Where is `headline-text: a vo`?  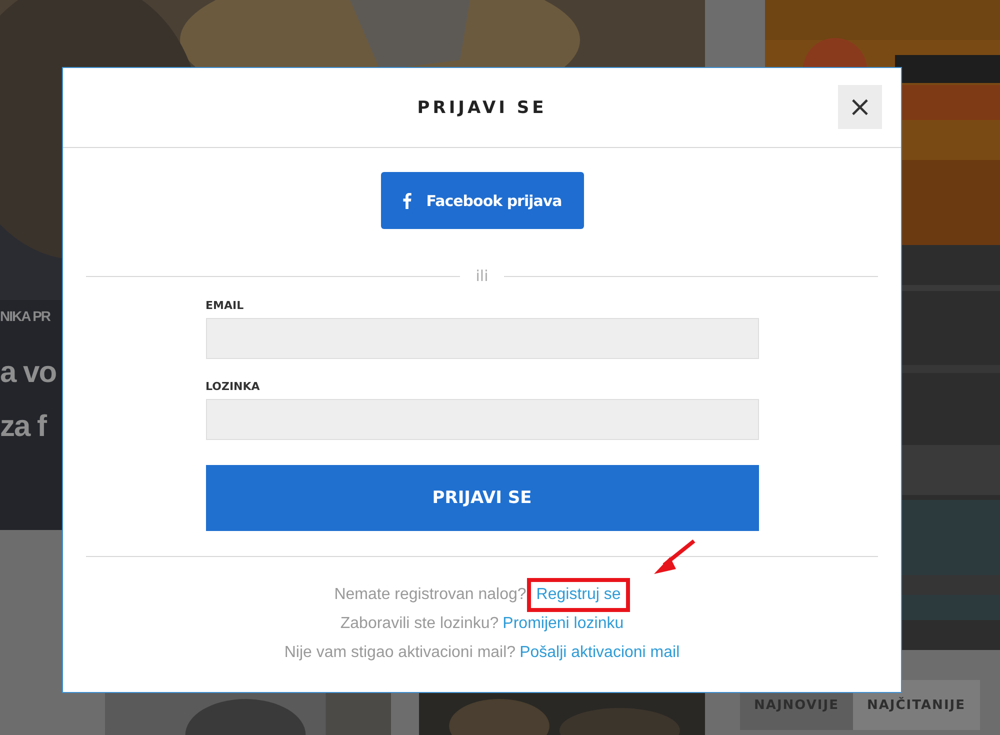
headline-text: a vo is located at coordinates (28, 373).